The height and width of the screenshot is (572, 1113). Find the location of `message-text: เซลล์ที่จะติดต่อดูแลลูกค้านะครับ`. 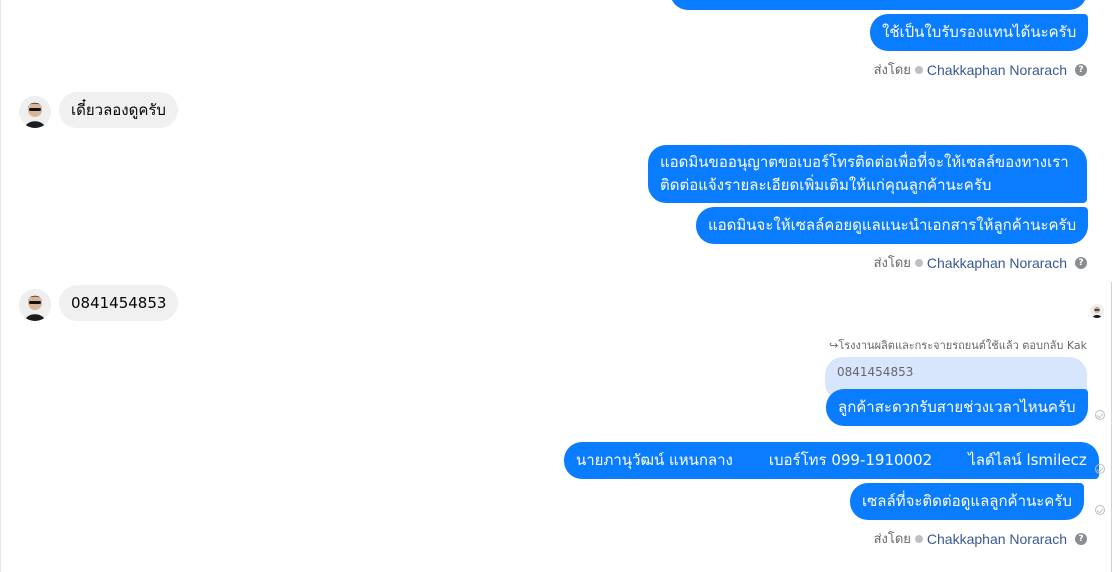

message-text: เซลล์ที่จะติดต่อดูแลลูกค้านะครับ is located at coordinates (967, 501).